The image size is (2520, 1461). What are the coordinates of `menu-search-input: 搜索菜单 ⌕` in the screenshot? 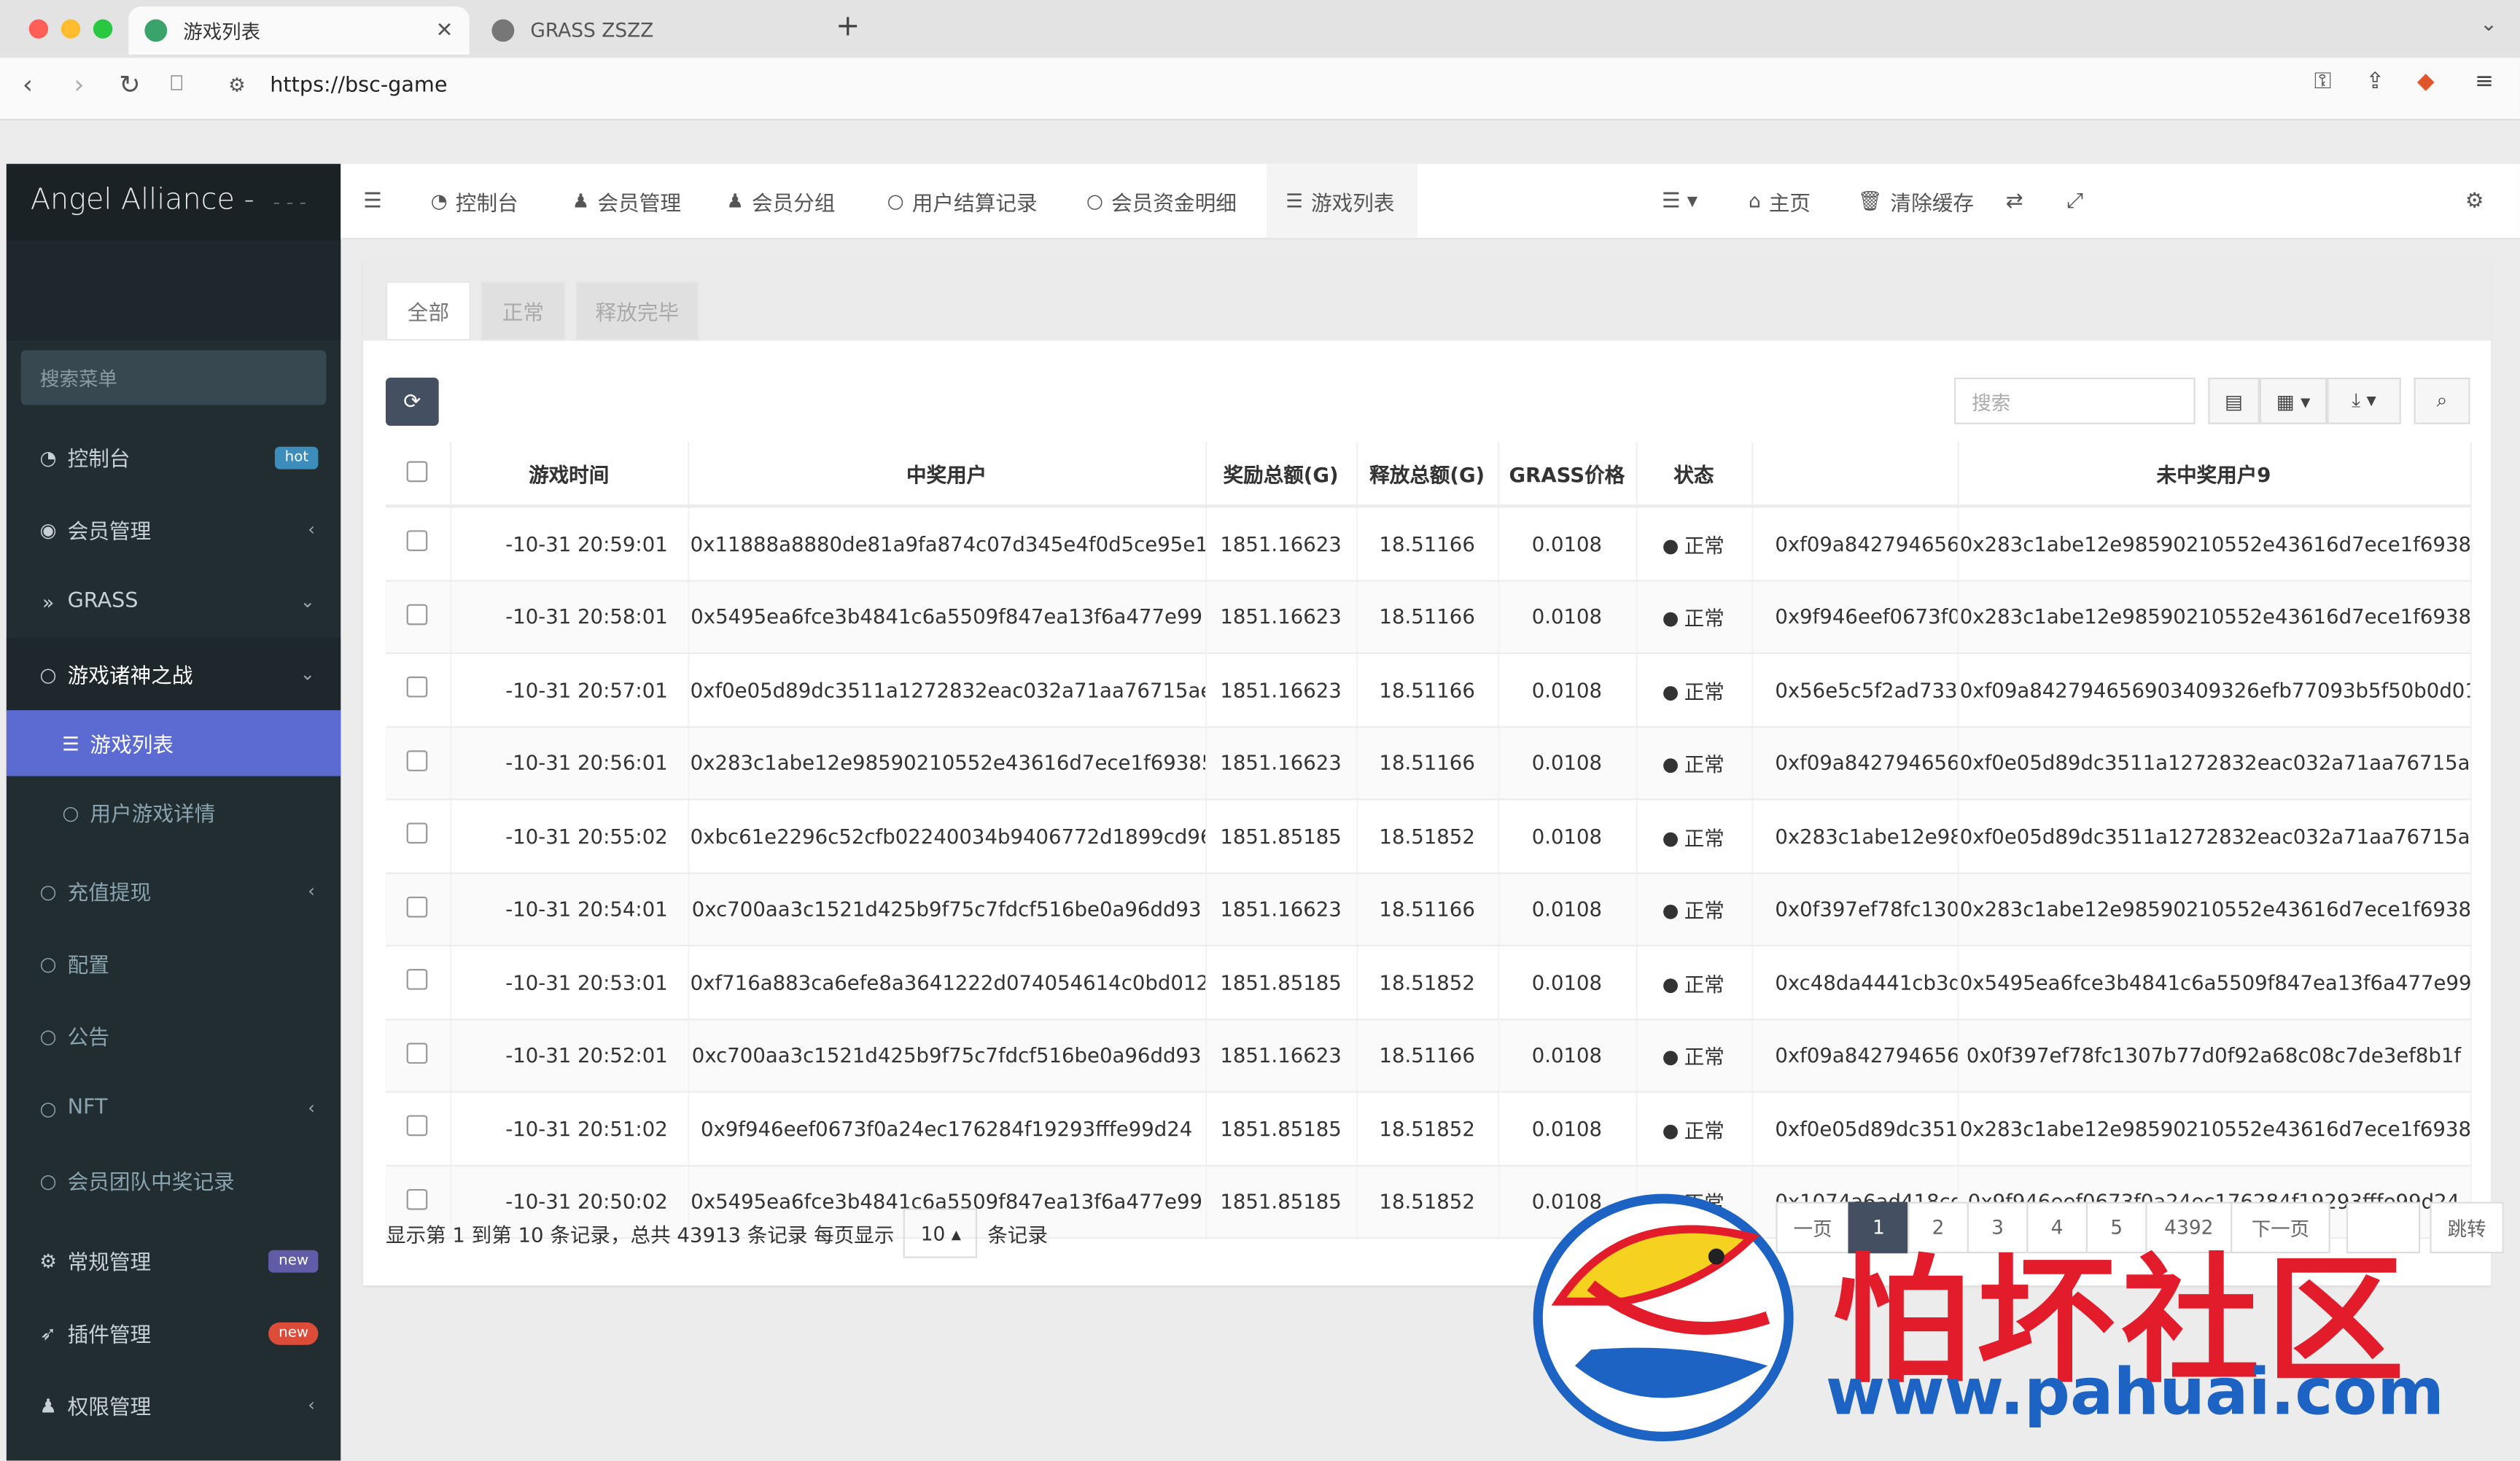 It's located at (173, 377).